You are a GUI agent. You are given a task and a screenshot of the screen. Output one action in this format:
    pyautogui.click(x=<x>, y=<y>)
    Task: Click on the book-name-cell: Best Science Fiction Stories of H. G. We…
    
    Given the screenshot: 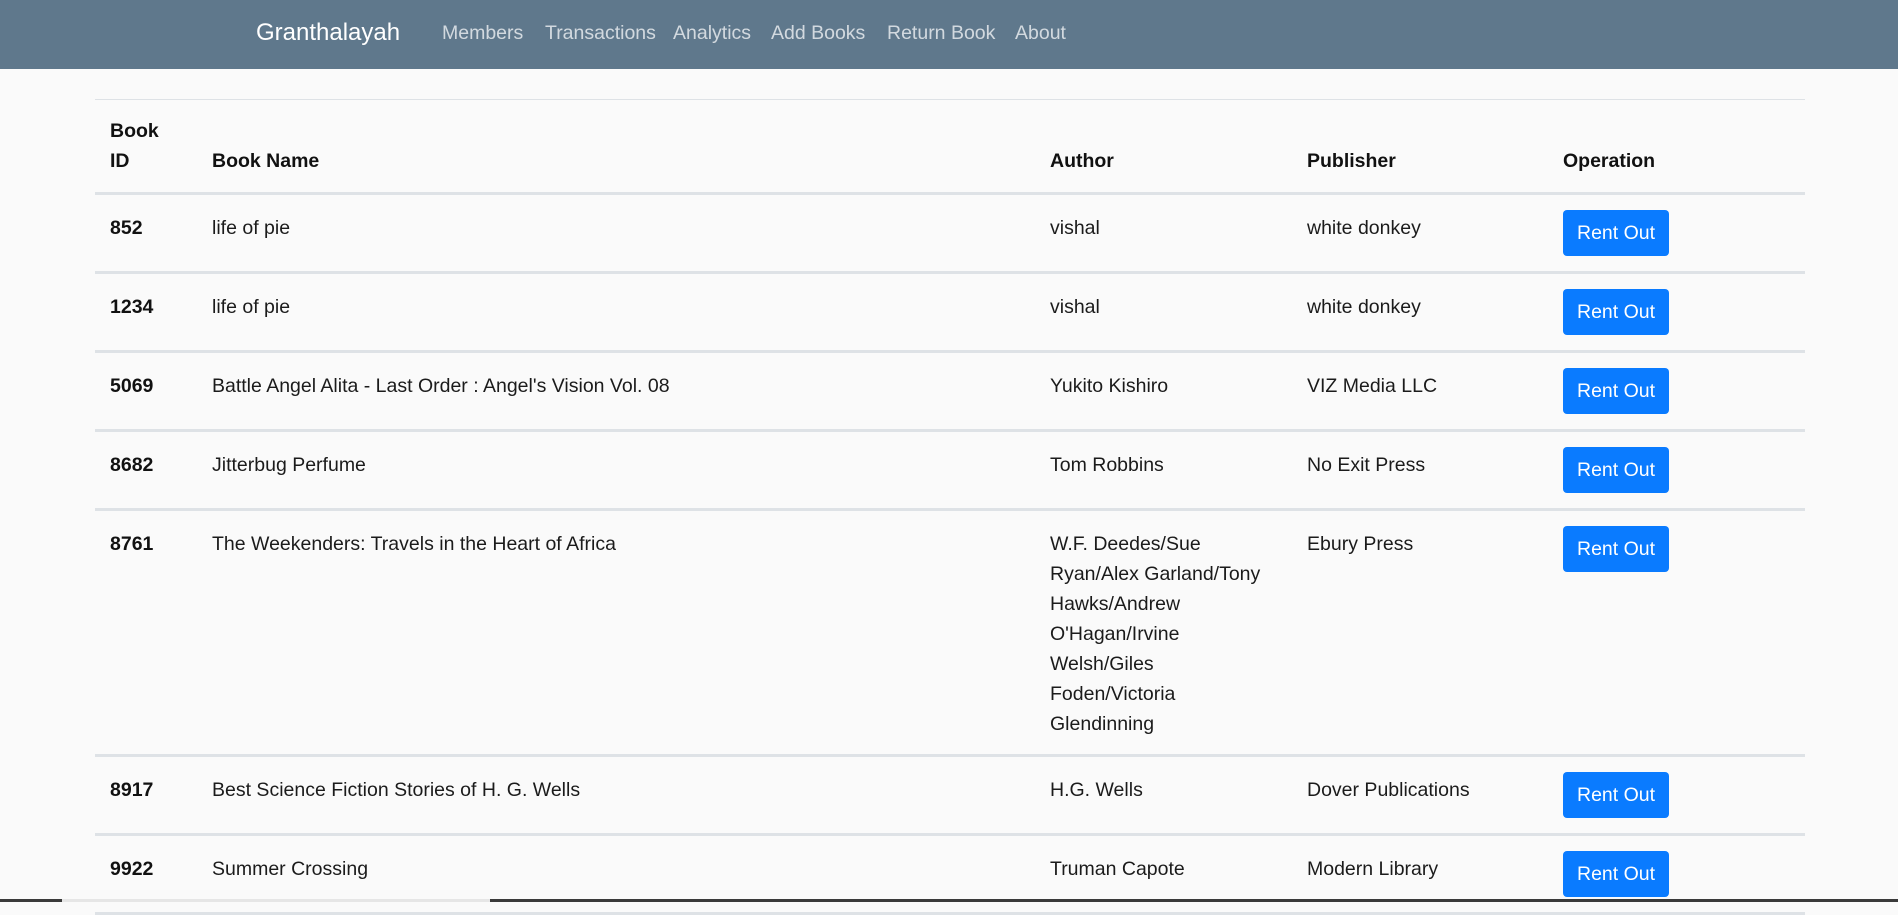 What is the action you would take?
    pyautogui.click(x=616, y=795)
    